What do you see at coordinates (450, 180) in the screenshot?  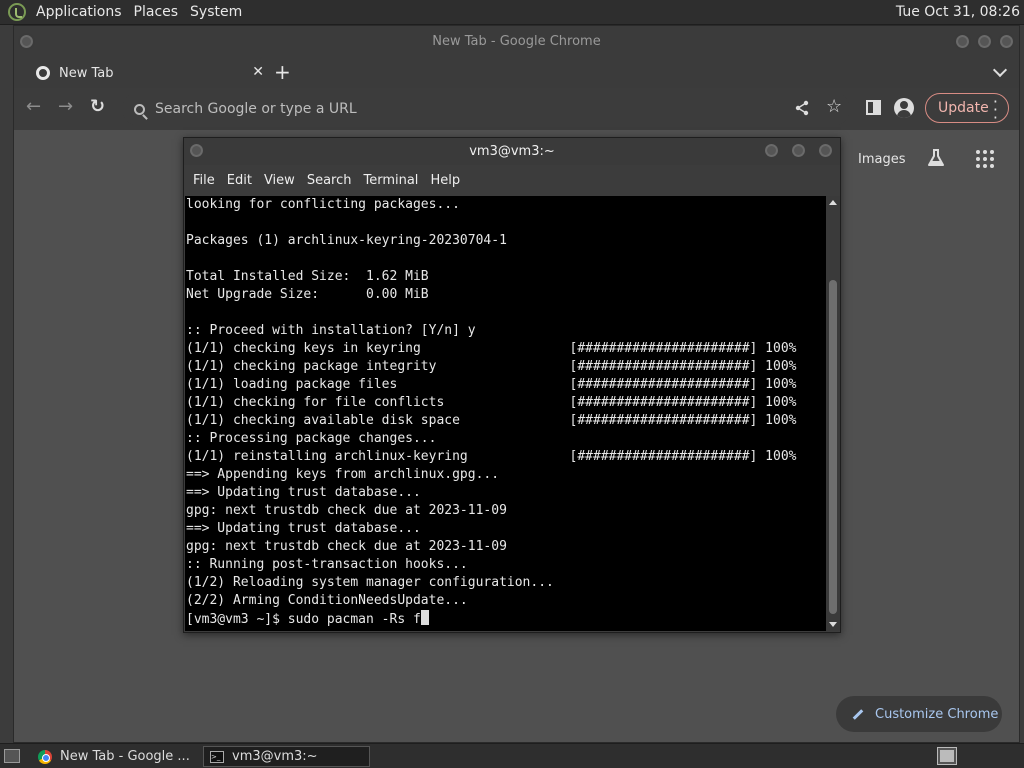 I see `menu-help: Help` at bounding box center [450, 180].